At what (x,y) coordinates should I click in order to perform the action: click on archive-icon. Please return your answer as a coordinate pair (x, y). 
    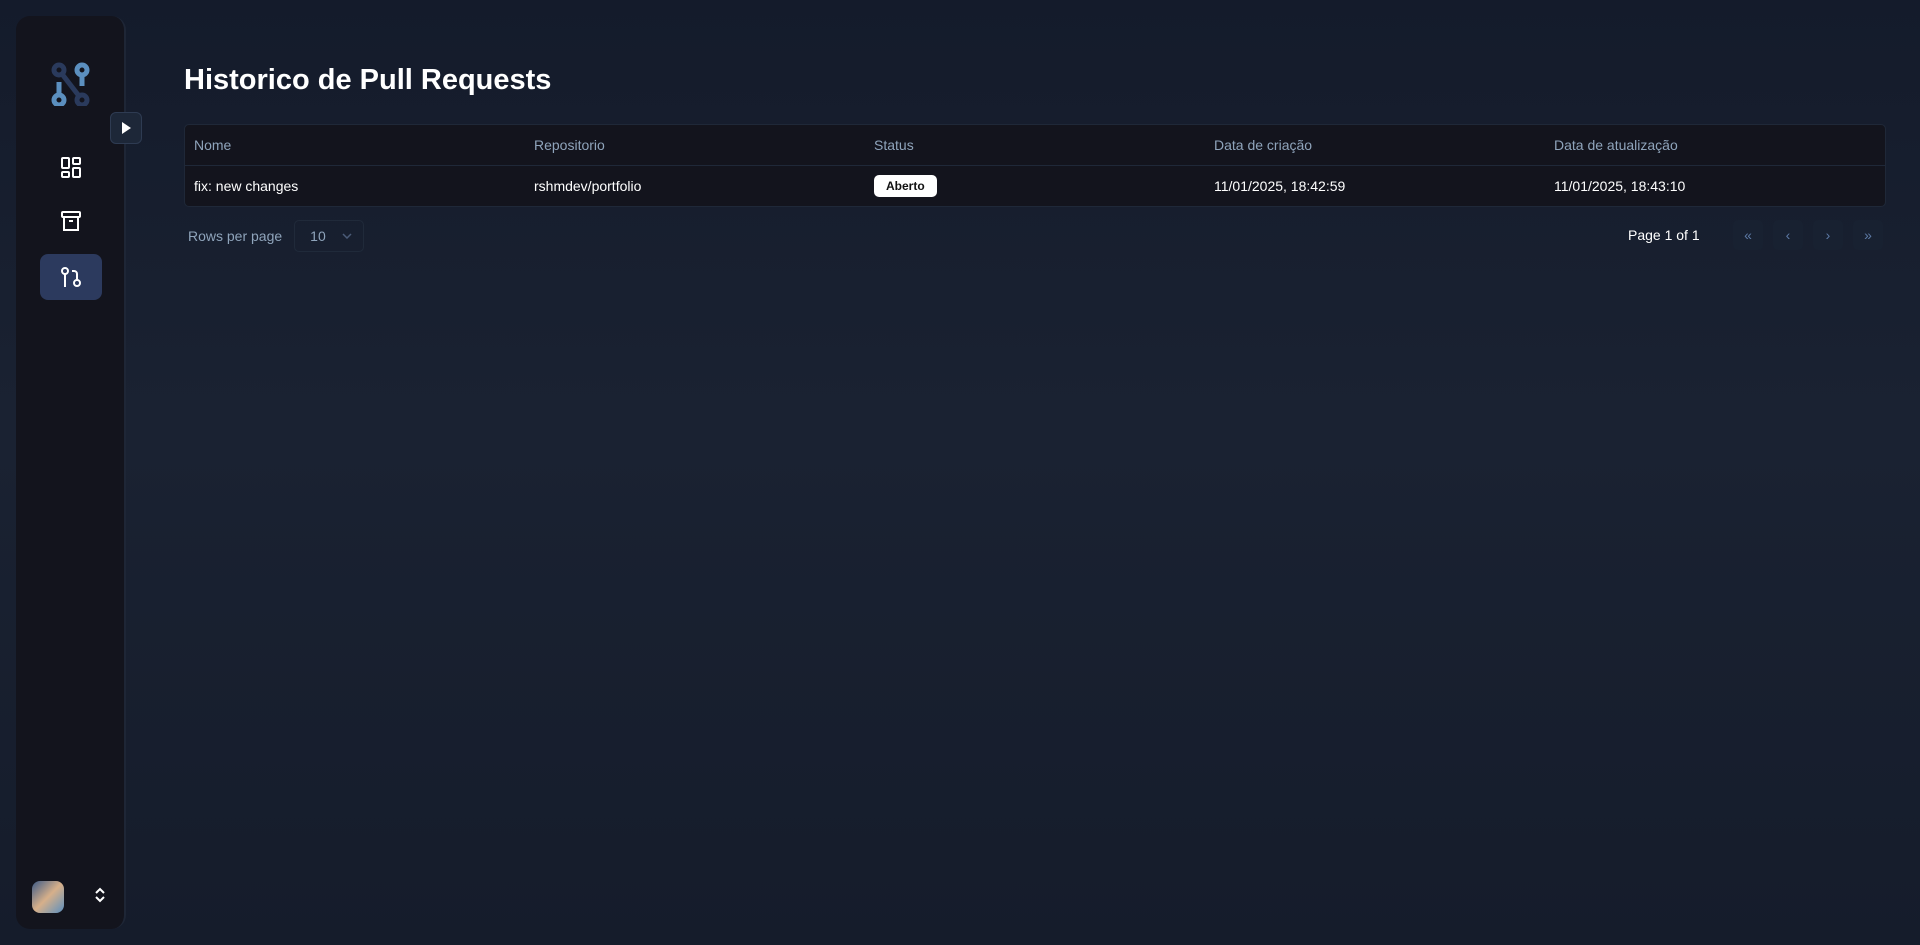
    Looking at the image, I should click on (71, 221).